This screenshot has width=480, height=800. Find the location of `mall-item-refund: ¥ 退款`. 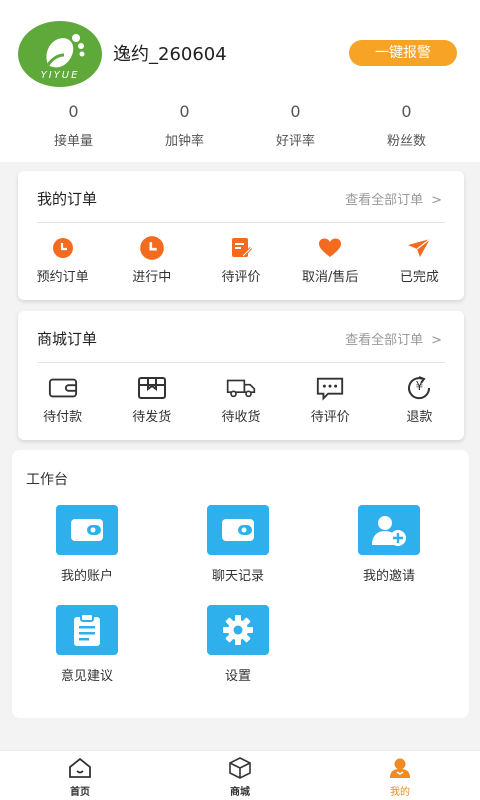

mall-item-refund: ¥ 退款 is located at coordinates (419, 400).